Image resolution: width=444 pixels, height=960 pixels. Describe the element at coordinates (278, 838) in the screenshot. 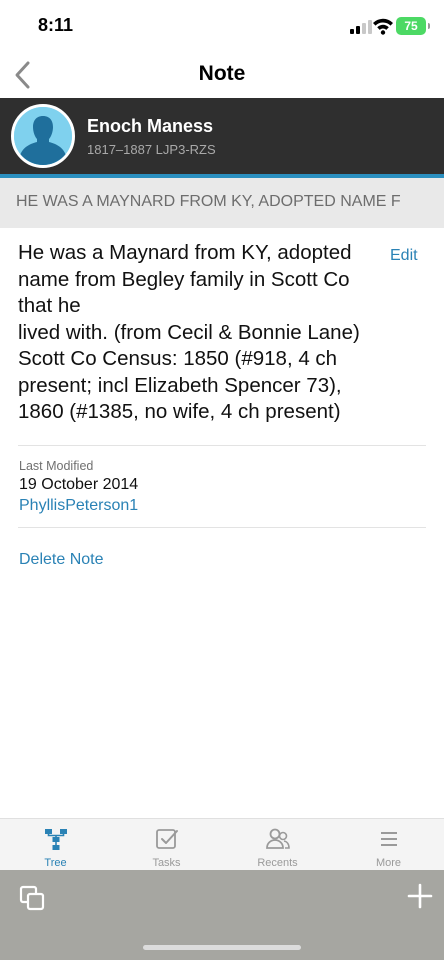

I see `recents-icon` at that location.